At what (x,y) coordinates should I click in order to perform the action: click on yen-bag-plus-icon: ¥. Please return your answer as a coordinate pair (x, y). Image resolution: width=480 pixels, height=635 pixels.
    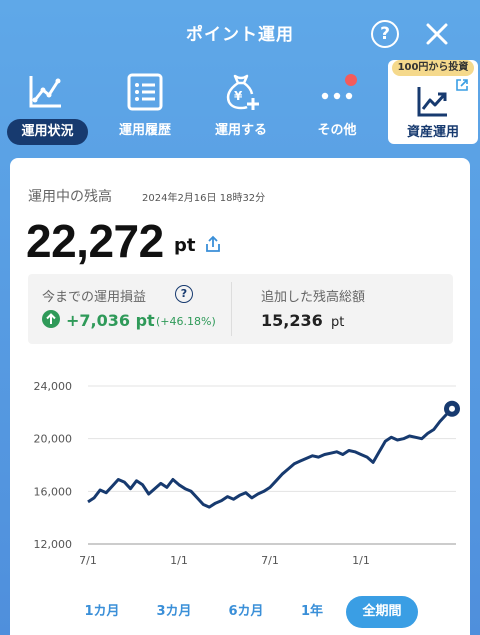
    Looking at the image, I should click on (242, 92).